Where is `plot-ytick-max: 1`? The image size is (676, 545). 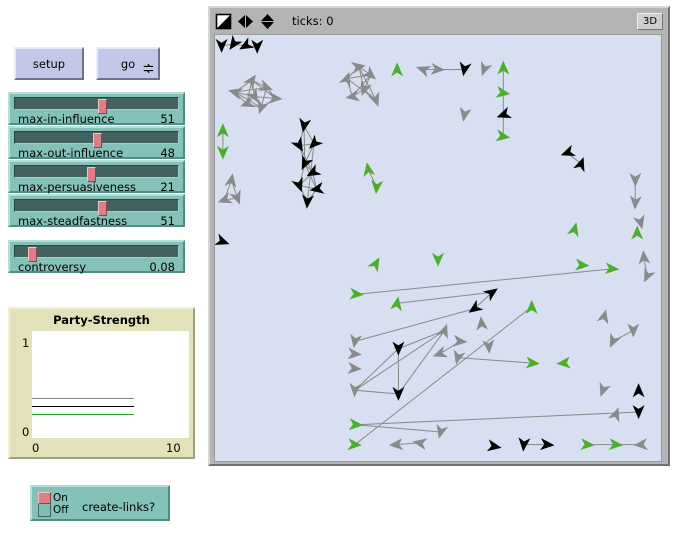
plot-ytick-max: 1 is located at coordinates (26, 343).